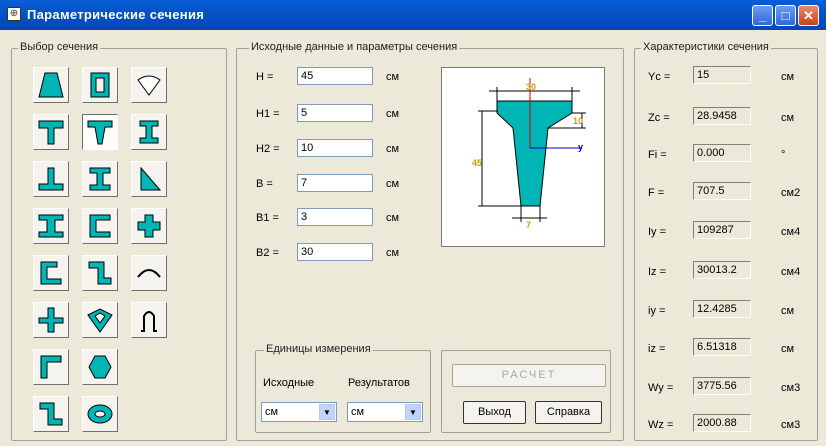 This screenshot has height=446, width=826. Describe the element at coordinates (722, 191) in the screenshot. I see `char-value-f: 707.5` at that location.